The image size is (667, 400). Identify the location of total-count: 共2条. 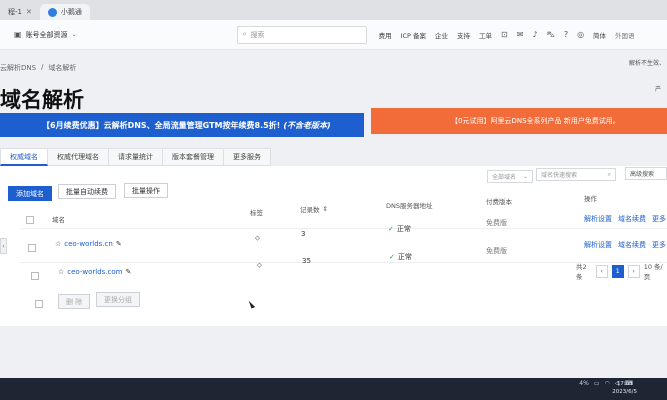
(581, 272).